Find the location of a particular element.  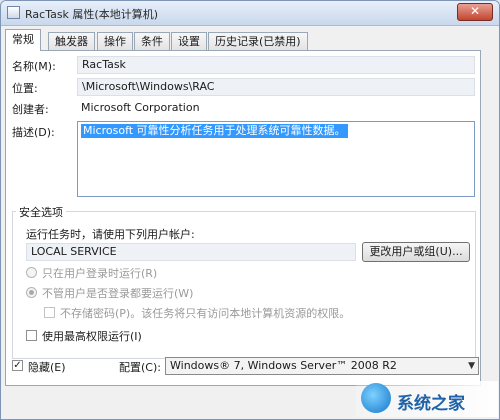

do-not-store-password-label: 不存储密码(P)。该任务将只有访问本地计算机资源的权限。 is located at coordinates (205, 313).